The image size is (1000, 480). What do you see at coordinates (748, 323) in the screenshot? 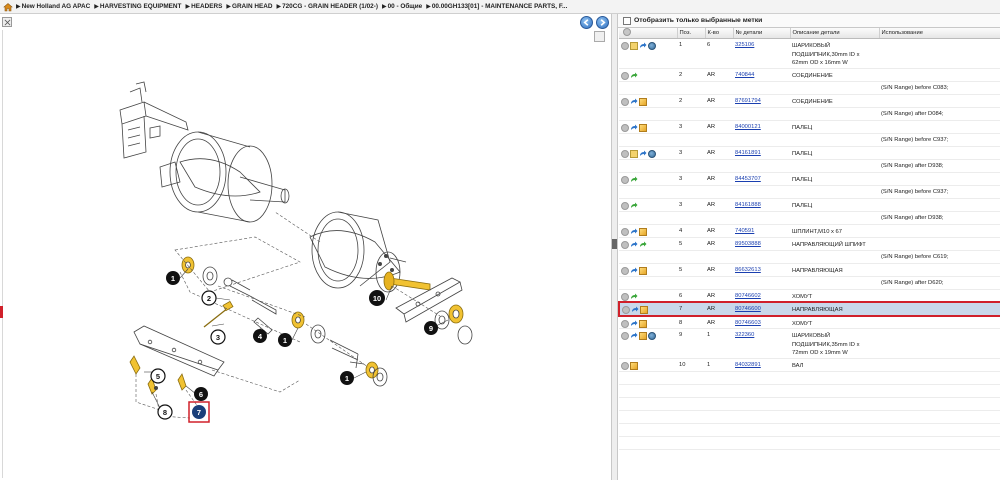
I see `part-number-link: 80746603` at bounding box center [748, 323].